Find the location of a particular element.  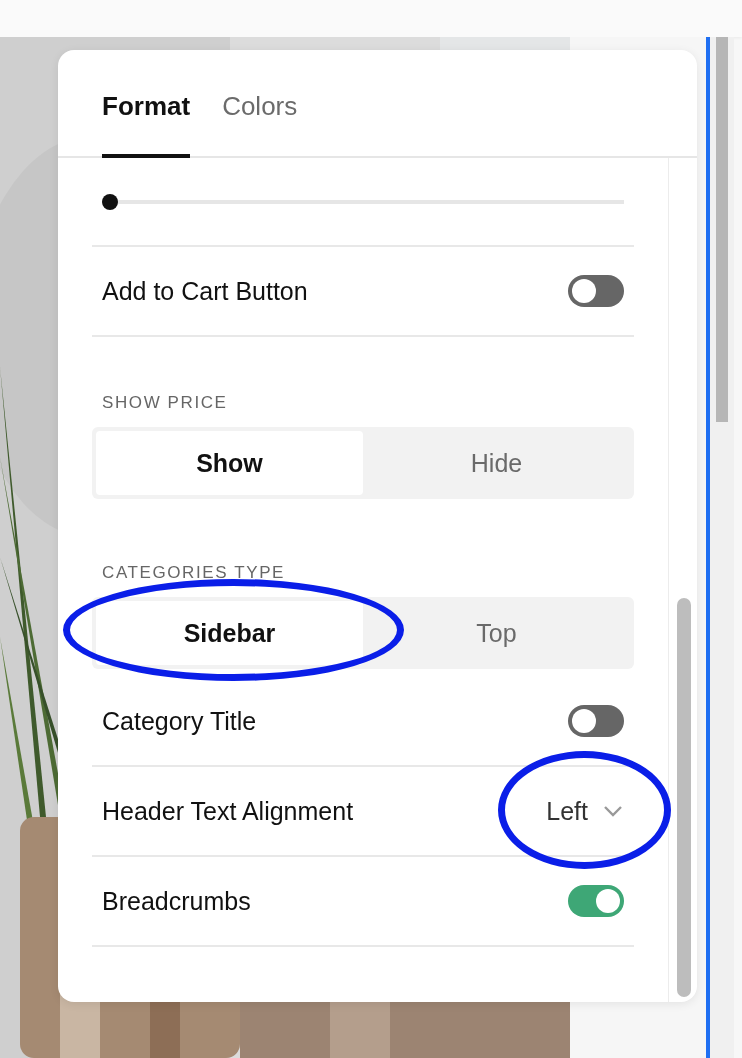

section-heading: SHOW PRICE is located at coordinates (165, 403).